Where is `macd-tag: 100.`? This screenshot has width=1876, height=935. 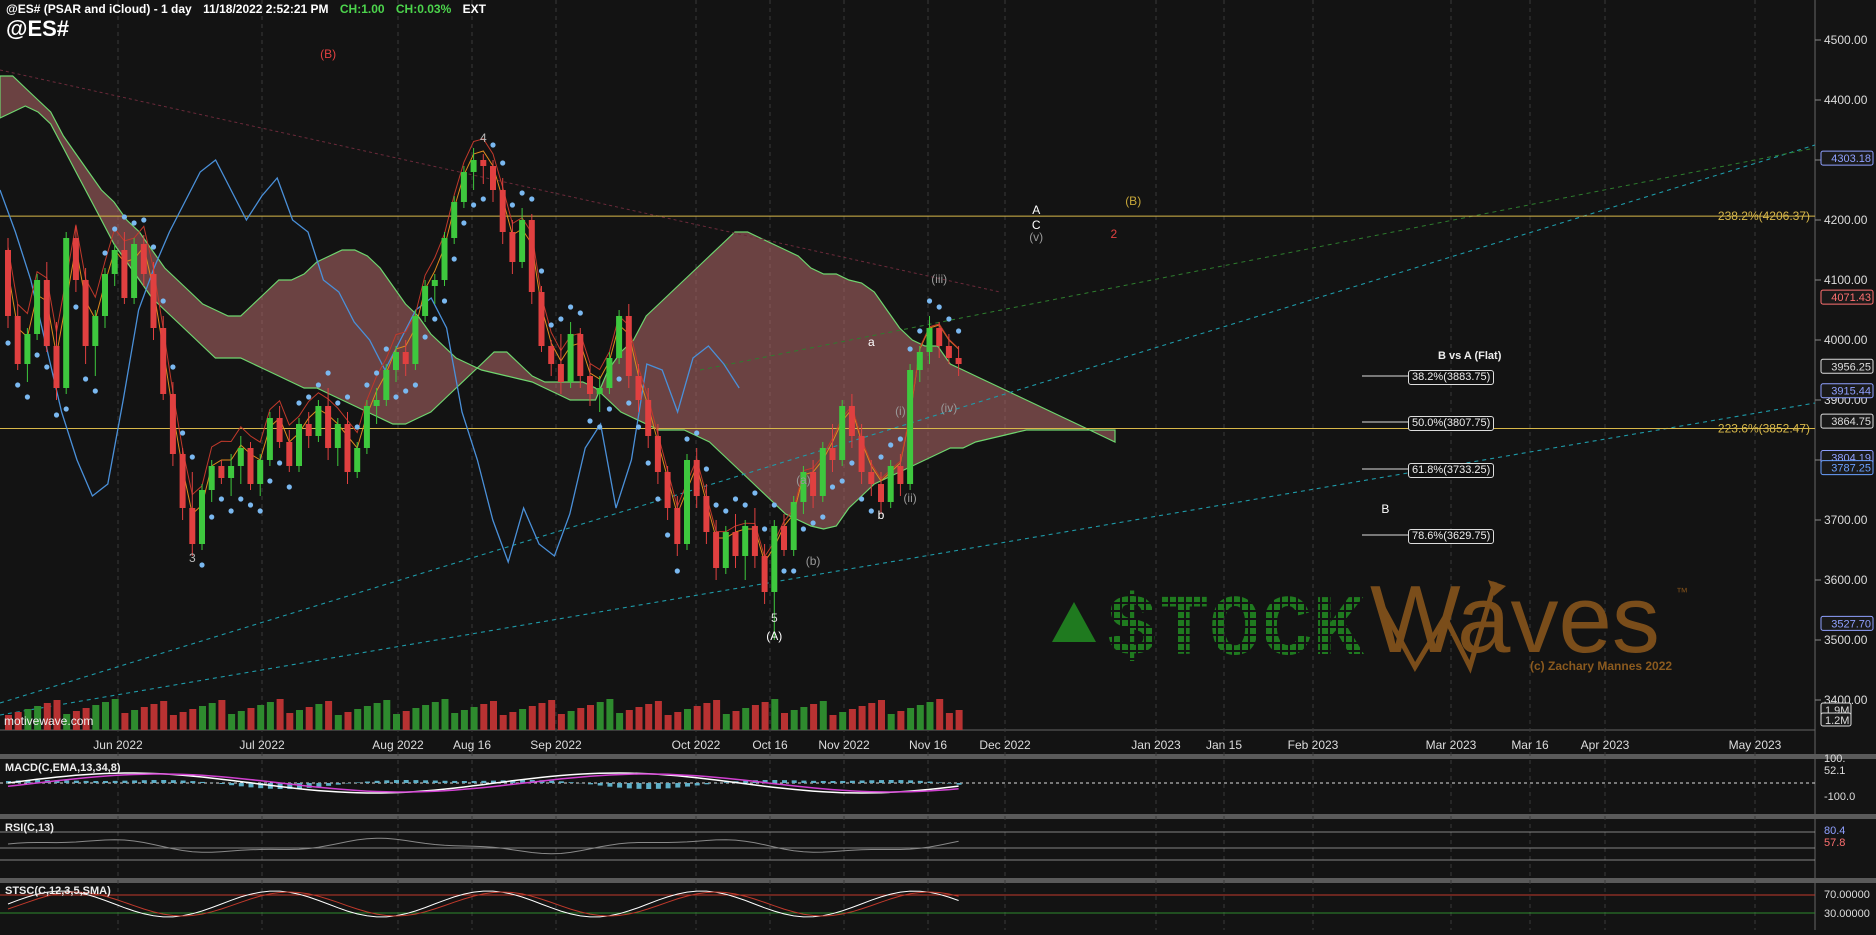 macd-tag: 100. is located at coordinates (1834, 759).